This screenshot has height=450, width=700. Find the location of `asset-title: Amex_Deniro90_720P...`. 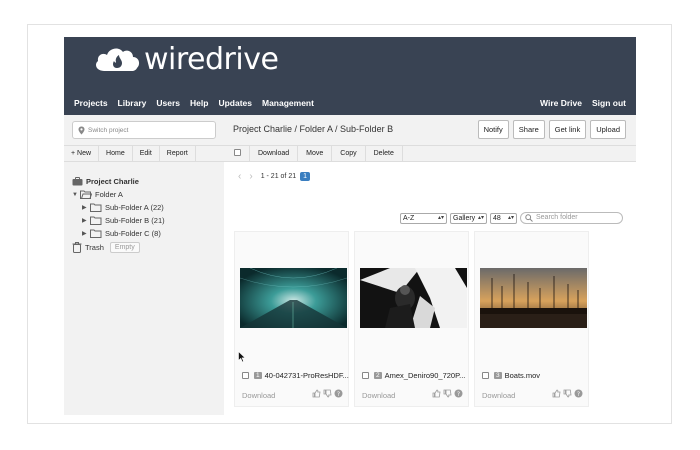

asset-title: Amex_Deniro90_720P... is located at coordinates (425, 375).